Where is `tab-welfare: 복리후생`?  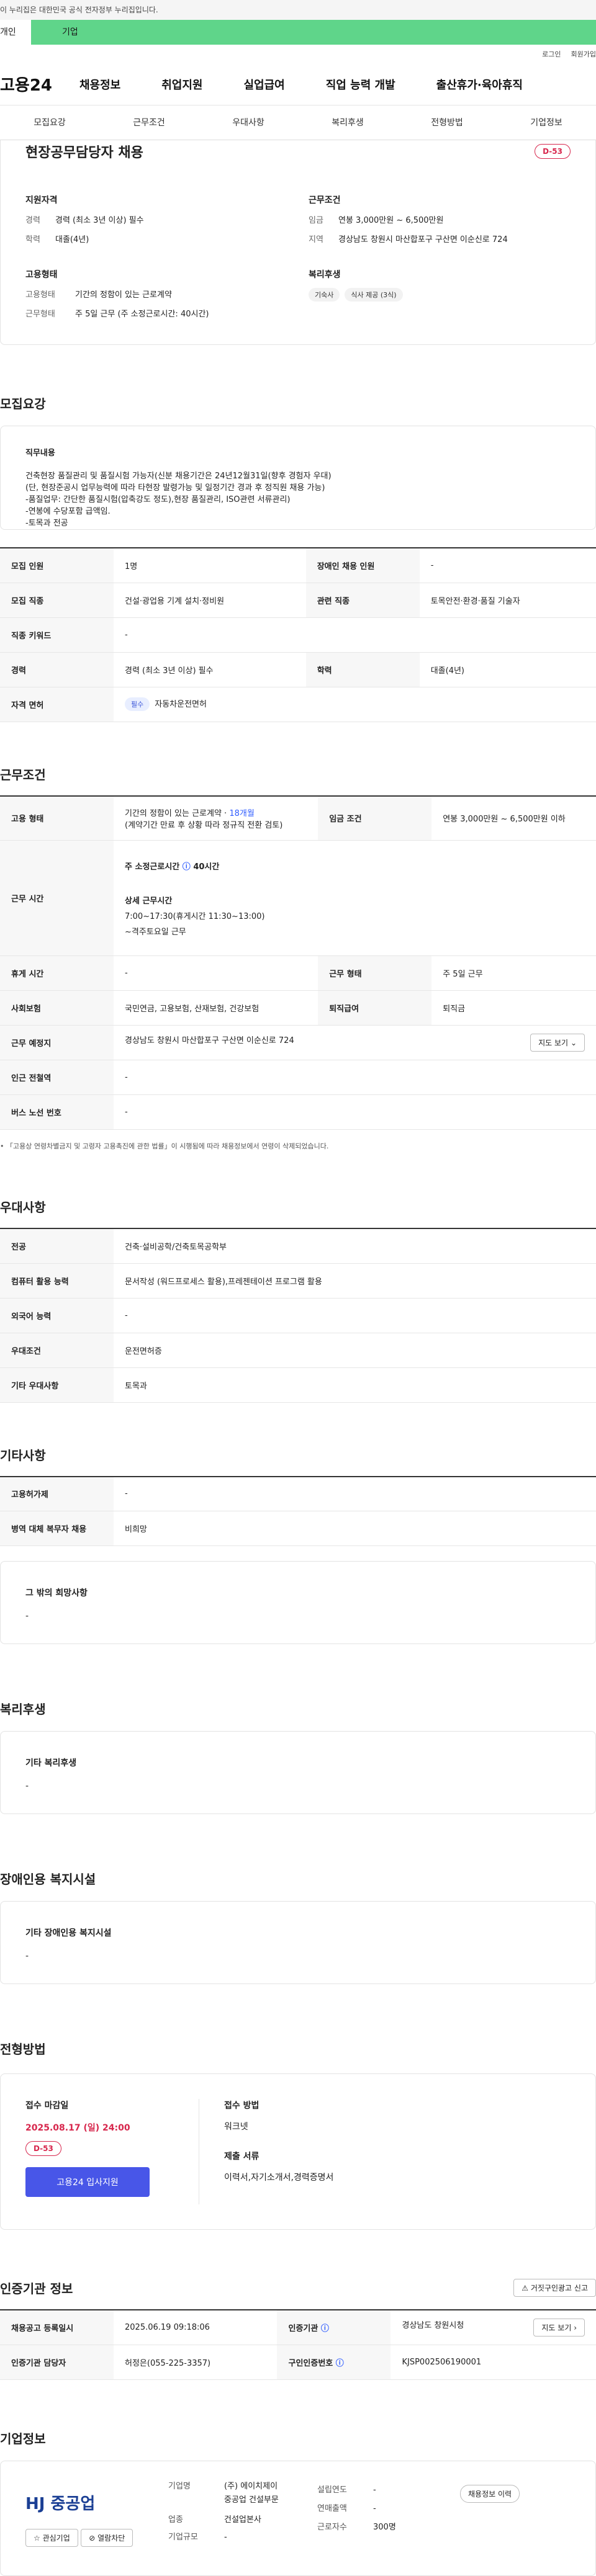 tab-welfare: 복리후생 is located at coordinates (347, 122).